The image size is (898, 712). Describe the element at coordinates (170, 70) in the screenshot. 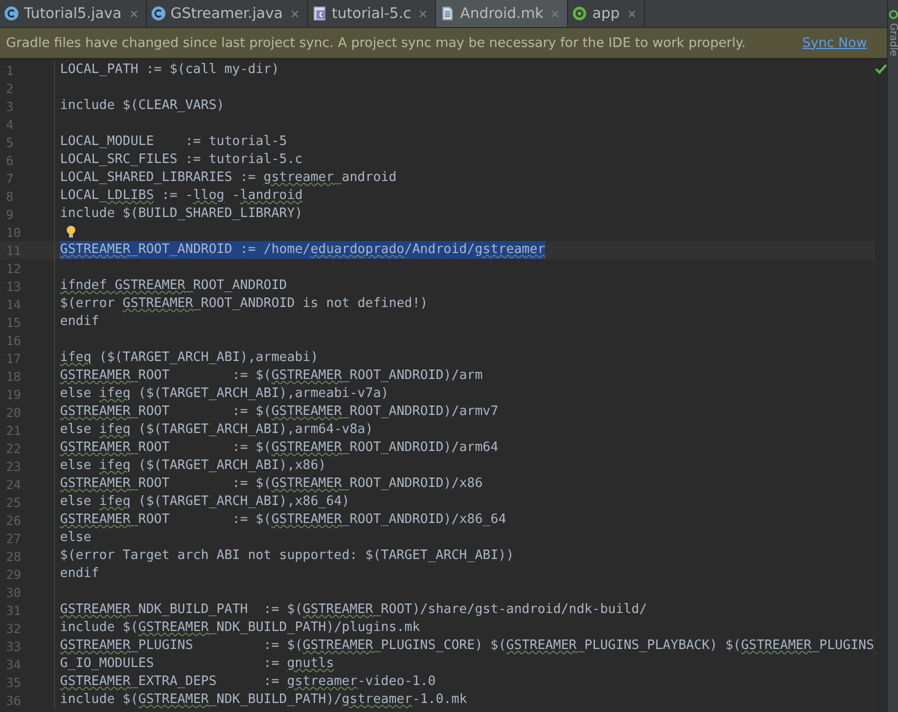

I see `code-line: LOCAL_PATH := $(call my-dir)` at that location.